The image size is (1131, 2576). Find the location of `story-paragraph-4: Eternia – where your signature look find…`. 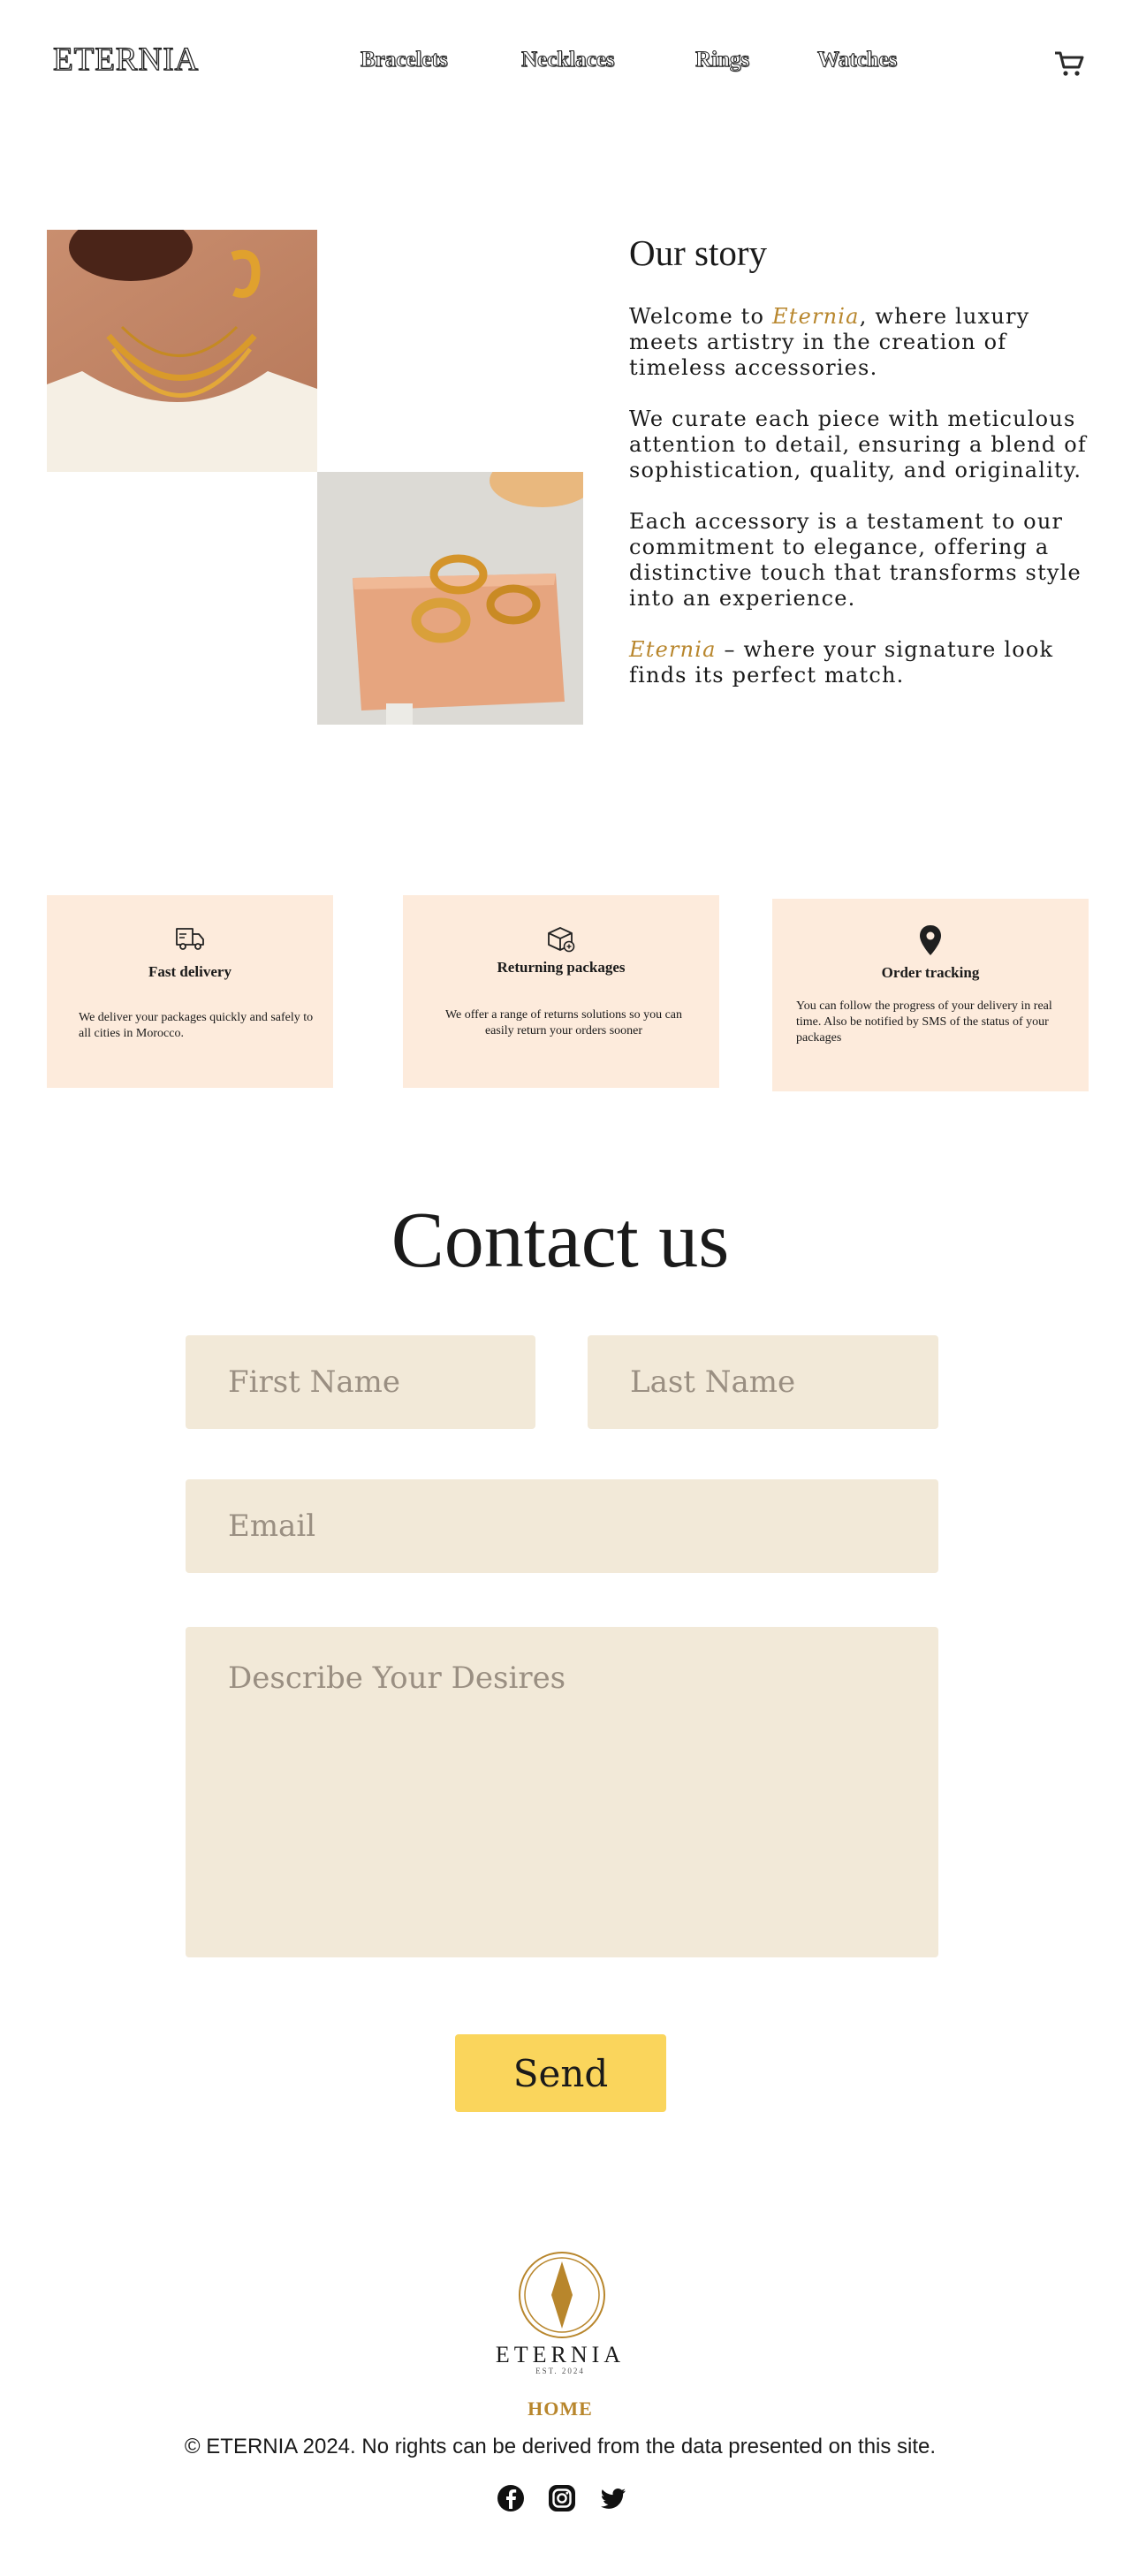

story-paragraph-4: Eternia – where your signature look find… is located at coordinates (841, 662).